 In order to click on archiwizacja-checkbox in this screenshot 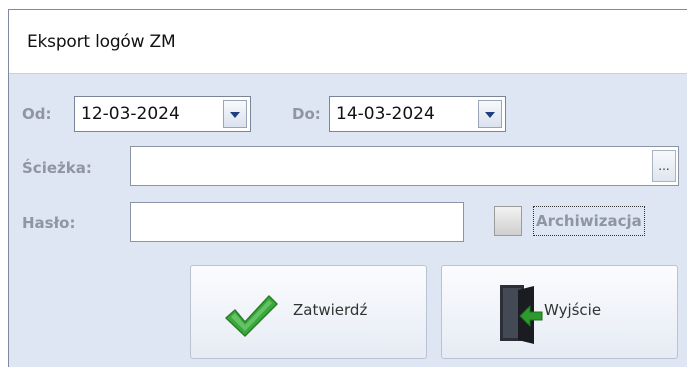, I will do `click(508, 221)`.